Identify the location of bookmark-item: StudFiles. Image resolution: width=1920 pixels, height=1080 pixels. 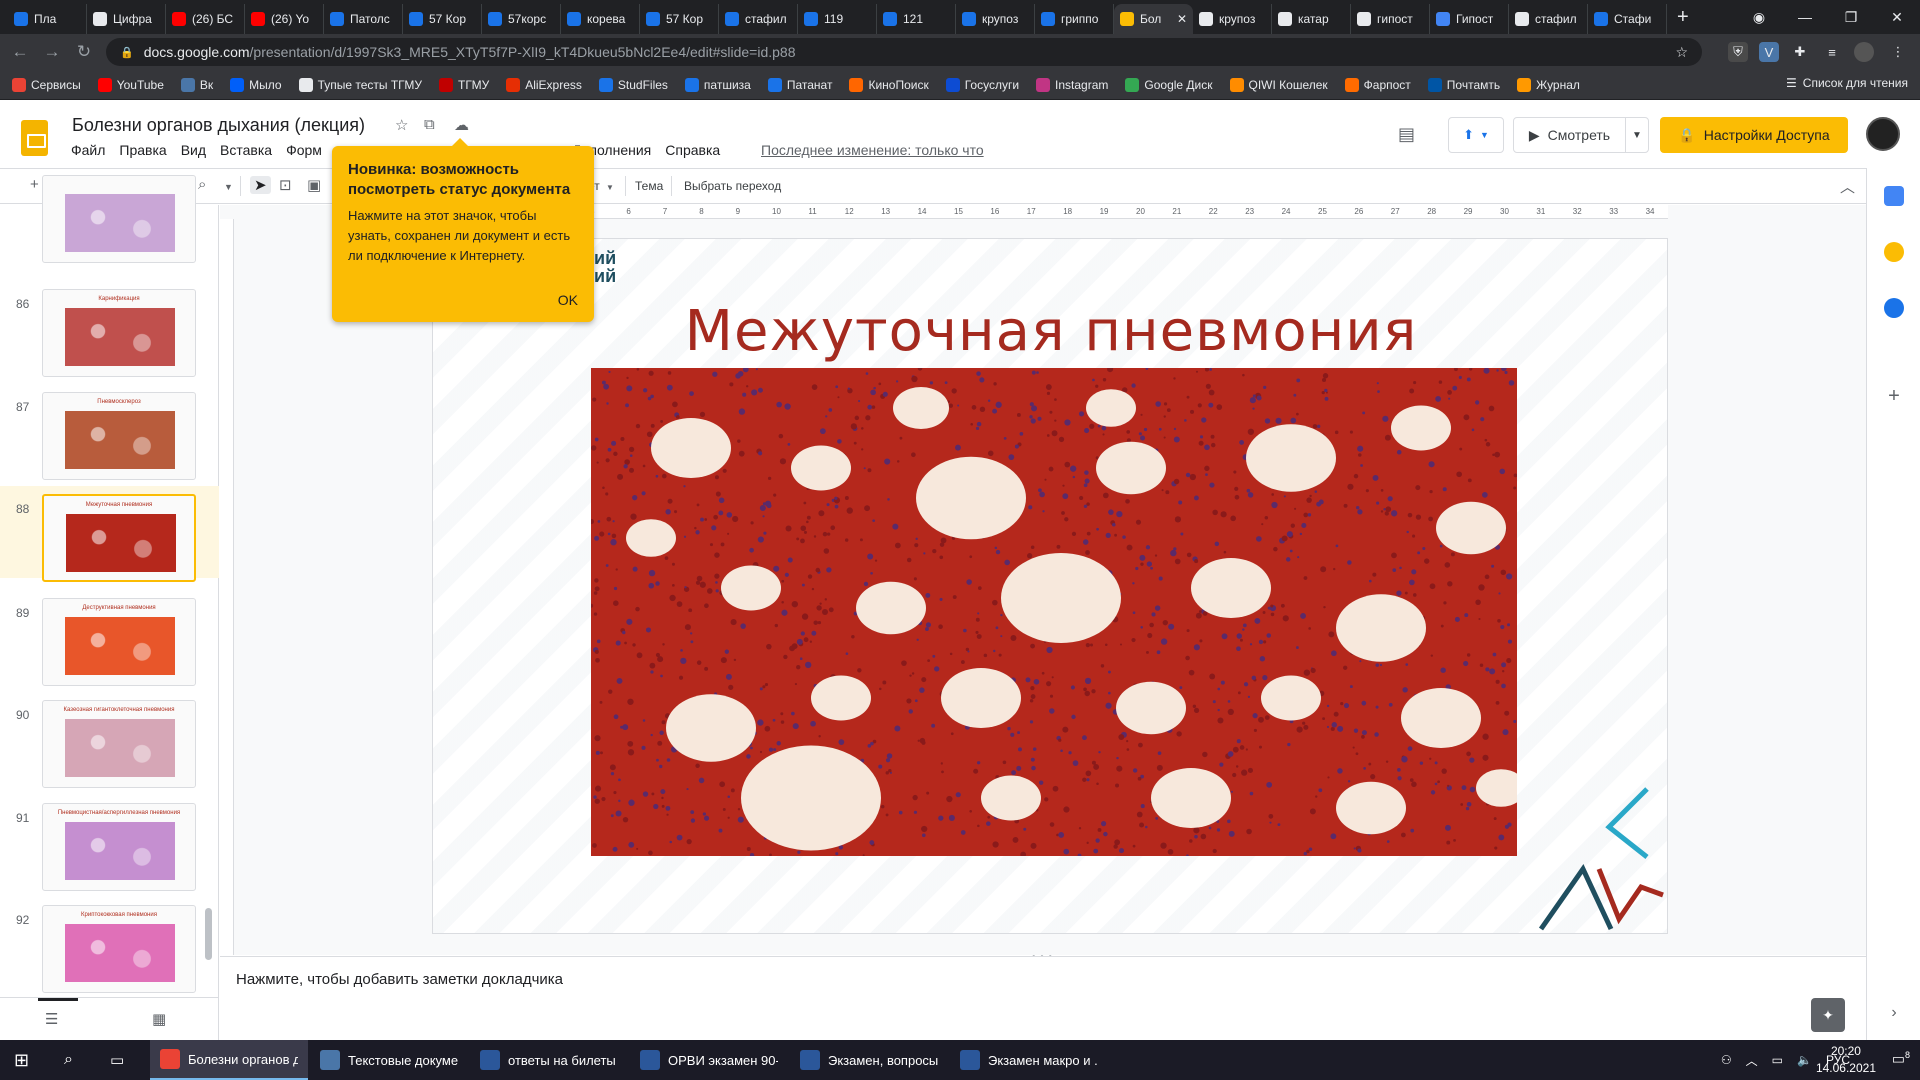
(633, 84).